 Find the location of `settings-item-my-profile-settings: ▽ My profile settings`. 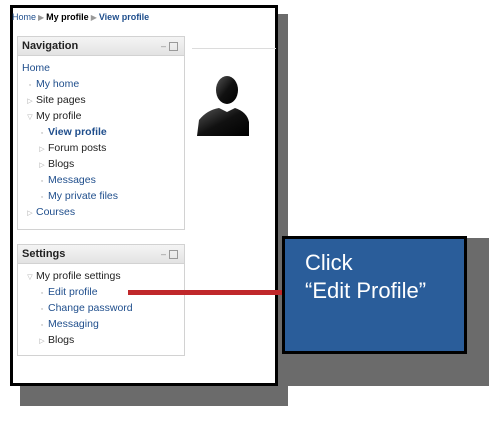

settings-item-my-profile-settings: ▽ My profile settings is located at coordinates (101, 276).